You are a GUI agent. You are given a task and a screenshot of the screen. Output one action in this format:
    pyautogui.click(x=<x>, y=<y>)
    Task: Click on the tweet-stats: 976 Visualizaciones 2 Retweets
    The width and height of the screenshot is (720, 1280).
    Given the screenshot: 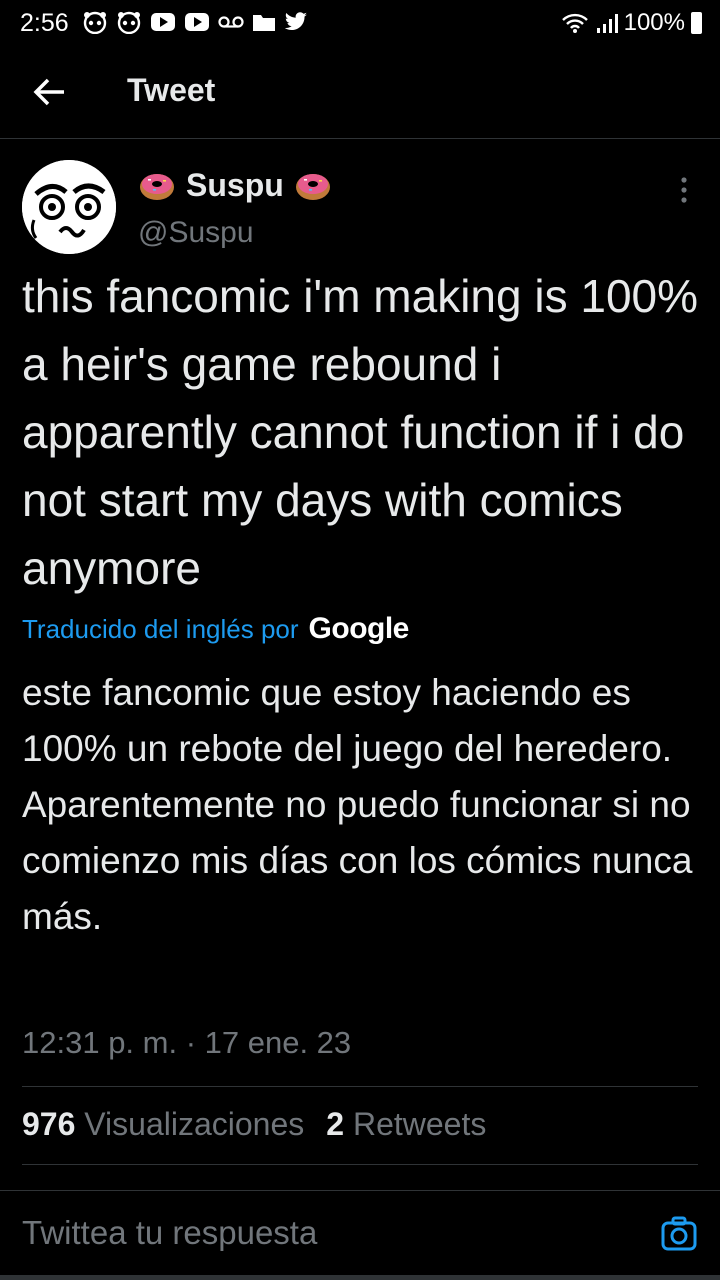 What is the action you would take?
    pyautogui.click(x=260, y=1124)
    